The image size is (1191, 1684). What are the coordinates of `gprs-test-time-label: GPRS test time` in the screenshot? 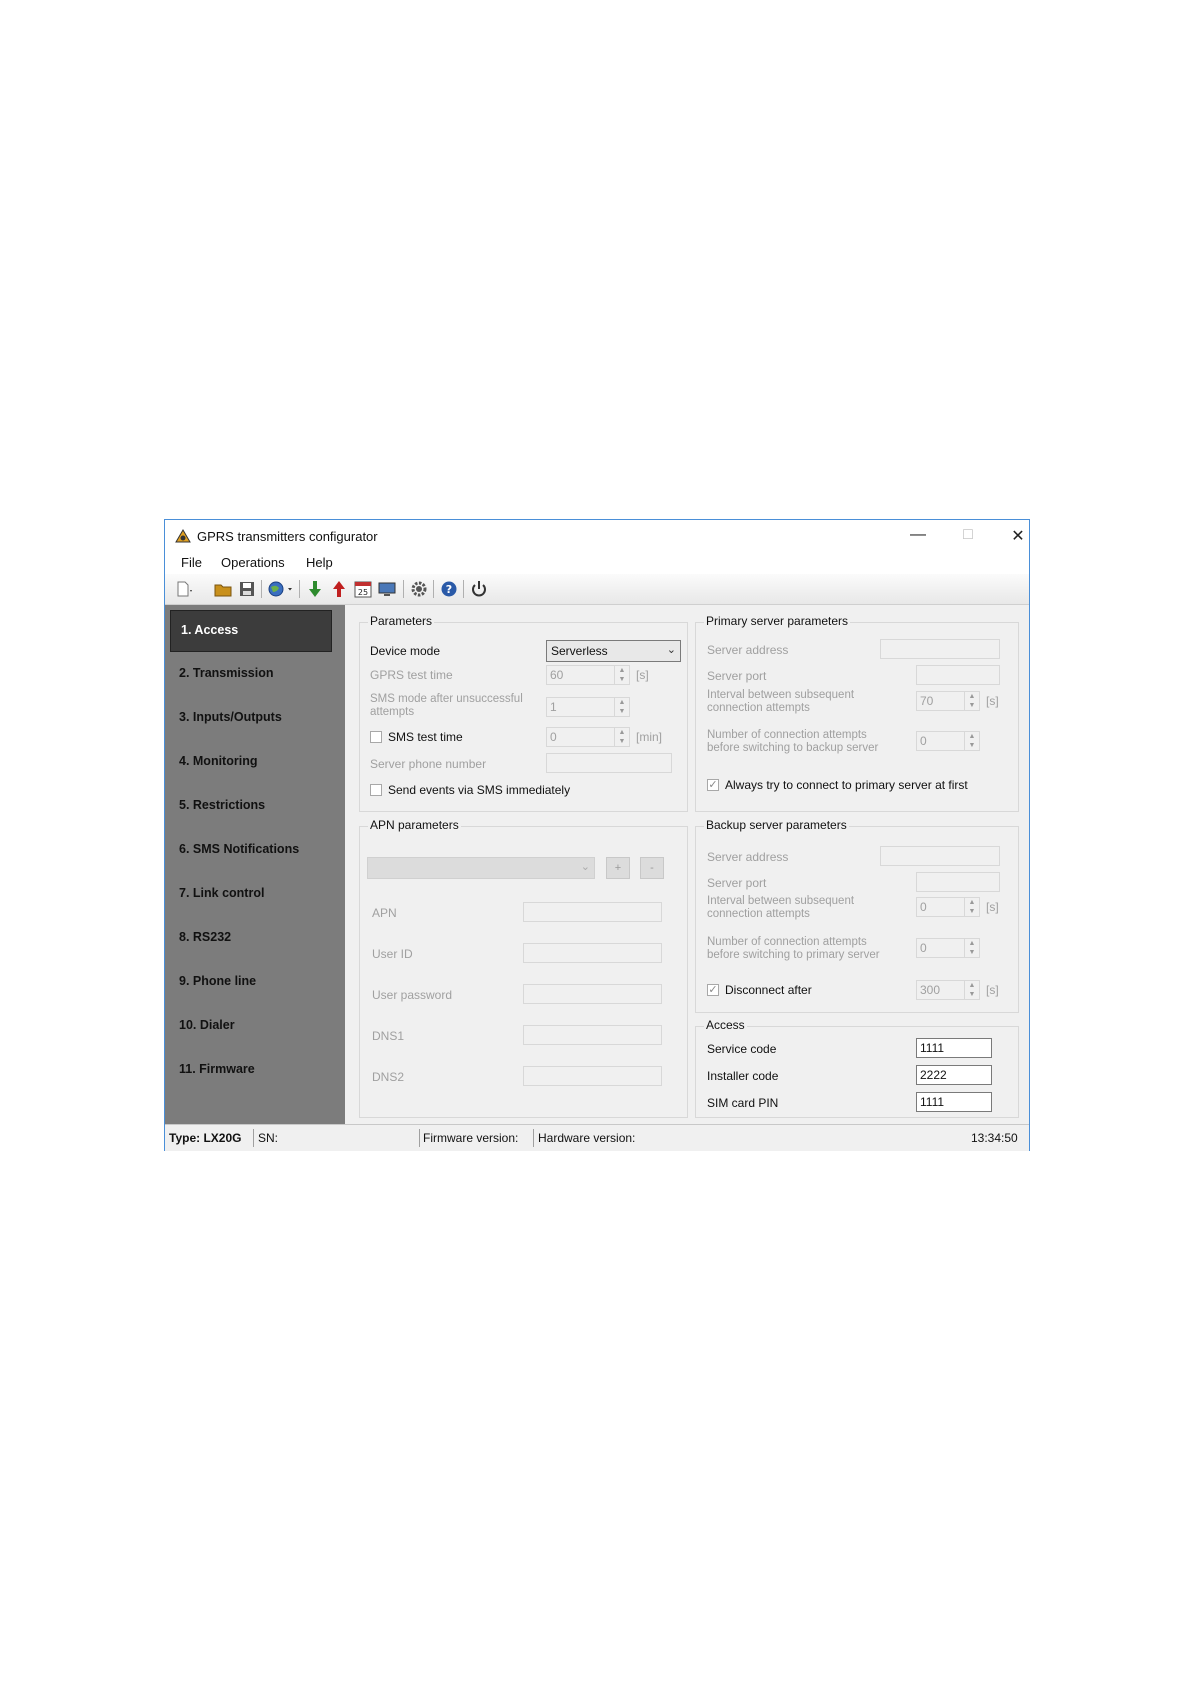 It's located at (411, 675).